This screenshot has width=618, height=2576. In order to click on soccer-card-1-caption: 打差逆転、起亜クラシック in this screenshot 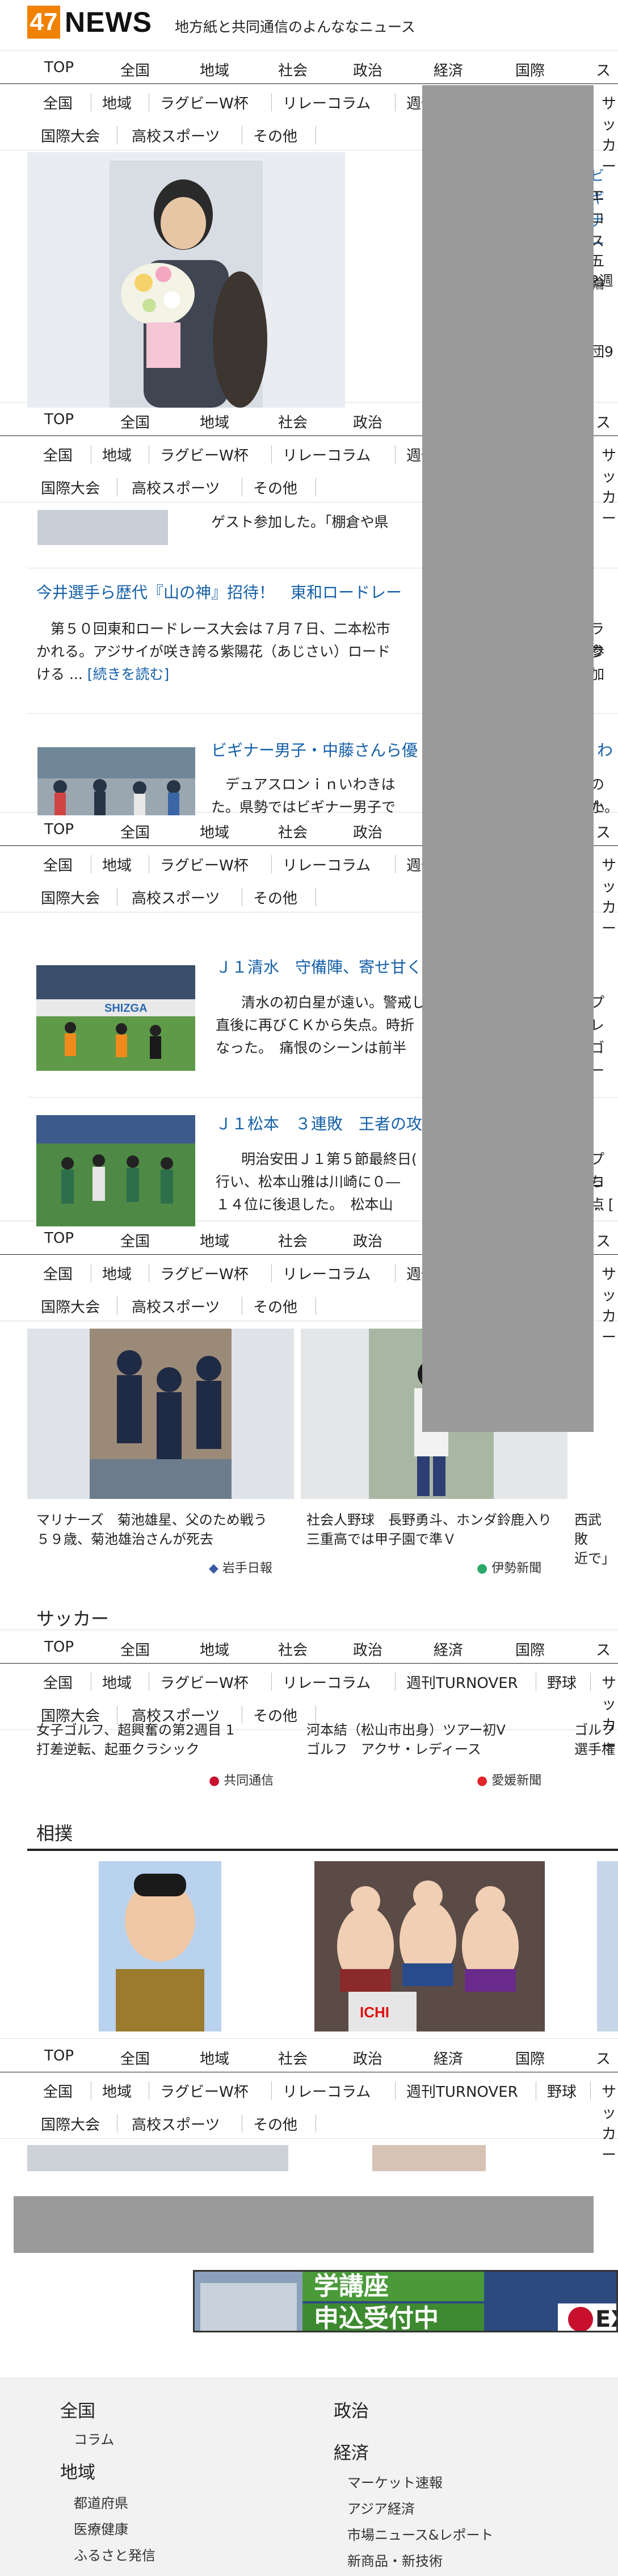, I will do `click(161, 1749)`.